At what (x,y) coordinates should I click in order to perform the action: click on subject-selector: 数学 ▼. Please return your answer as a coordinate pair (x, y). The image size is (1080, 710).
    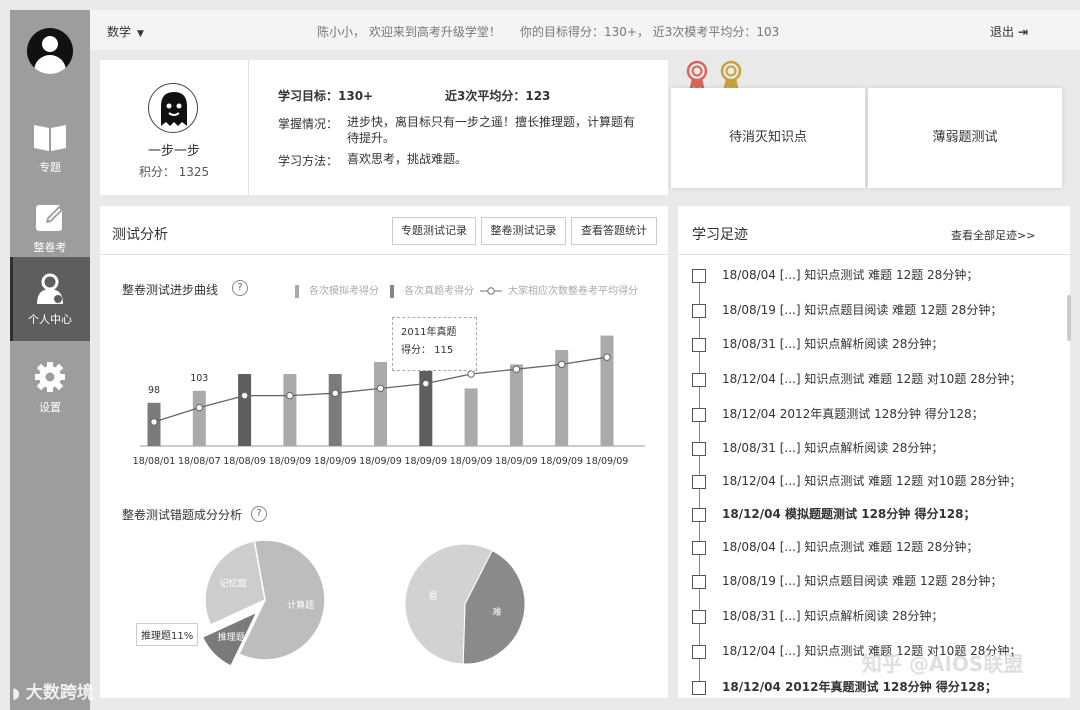
    Looking at the image, I should click on (125, 31).